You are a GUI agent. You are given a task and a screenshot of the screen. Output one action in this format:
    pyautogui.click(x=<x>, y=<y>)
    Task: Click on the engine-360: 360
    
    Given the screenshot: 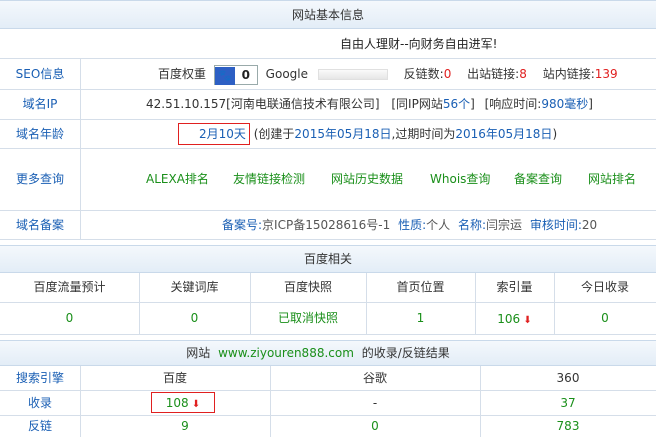 What is the action you would take?
    pyautogui.click(x=568, y=378)
    